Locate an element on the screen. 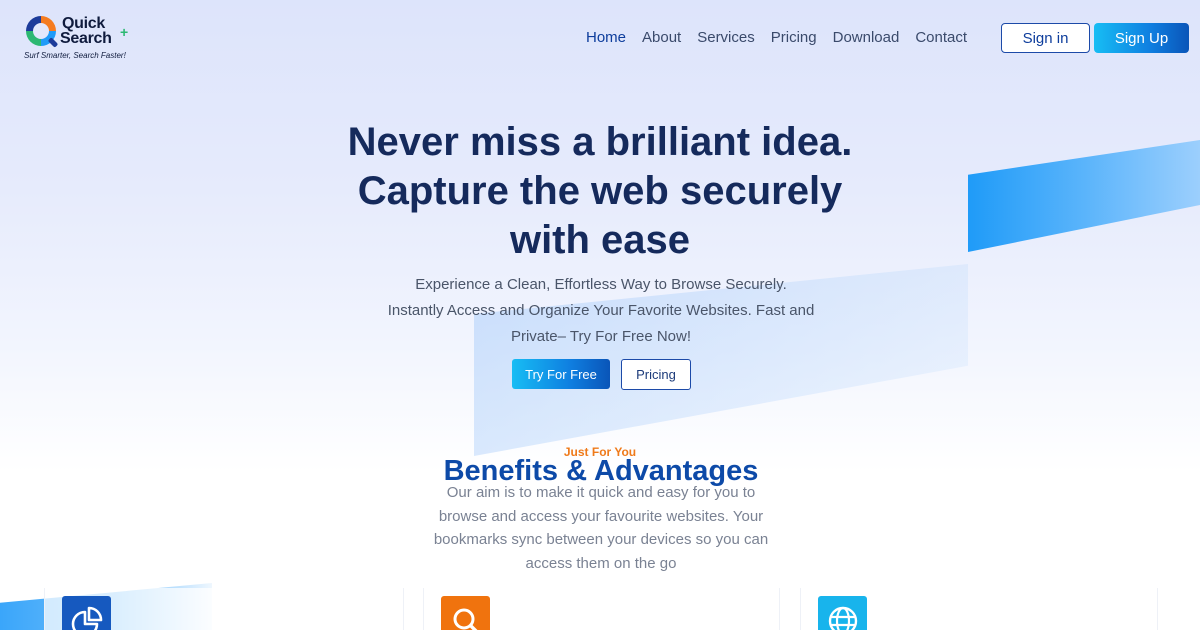  nav-item-pricing: Pricing is located at coordinates (794, 38).